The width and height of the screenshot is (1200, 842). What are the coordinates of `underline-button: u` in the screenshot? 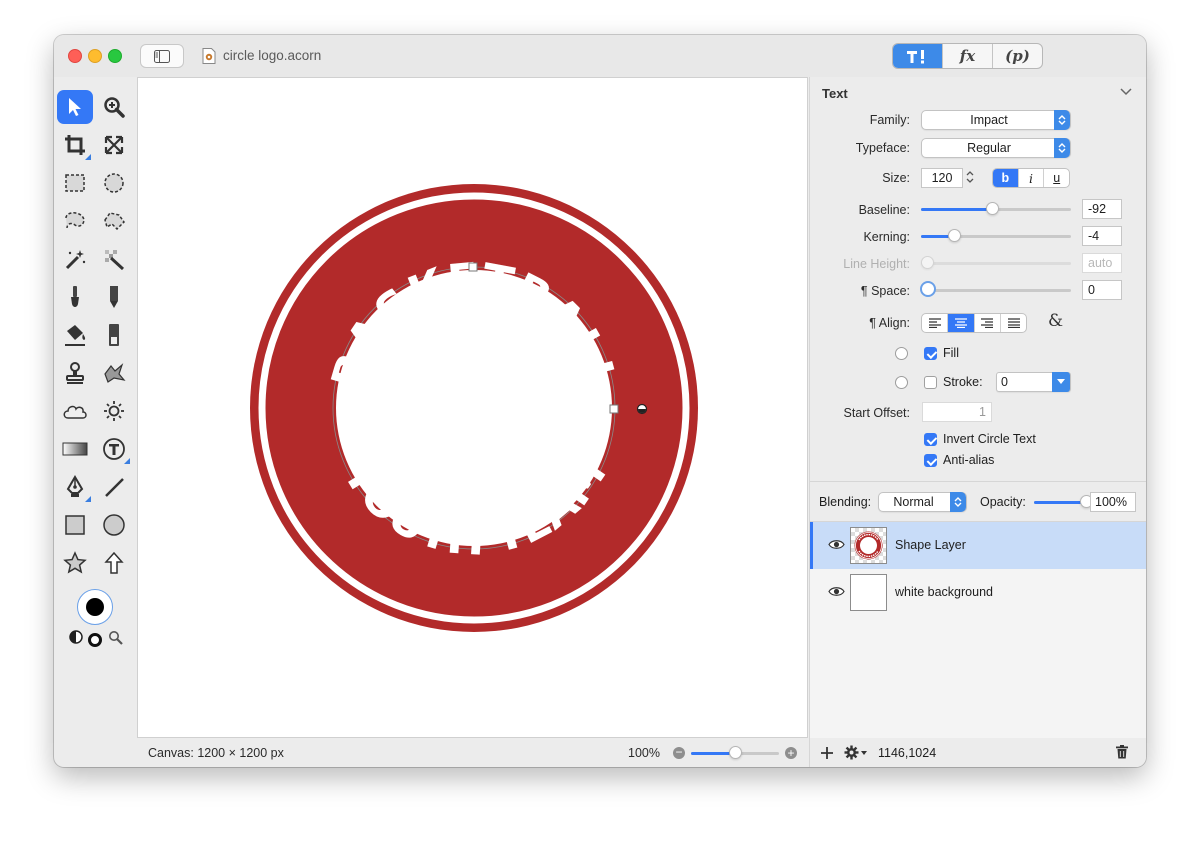 It's located at (1056, 178).